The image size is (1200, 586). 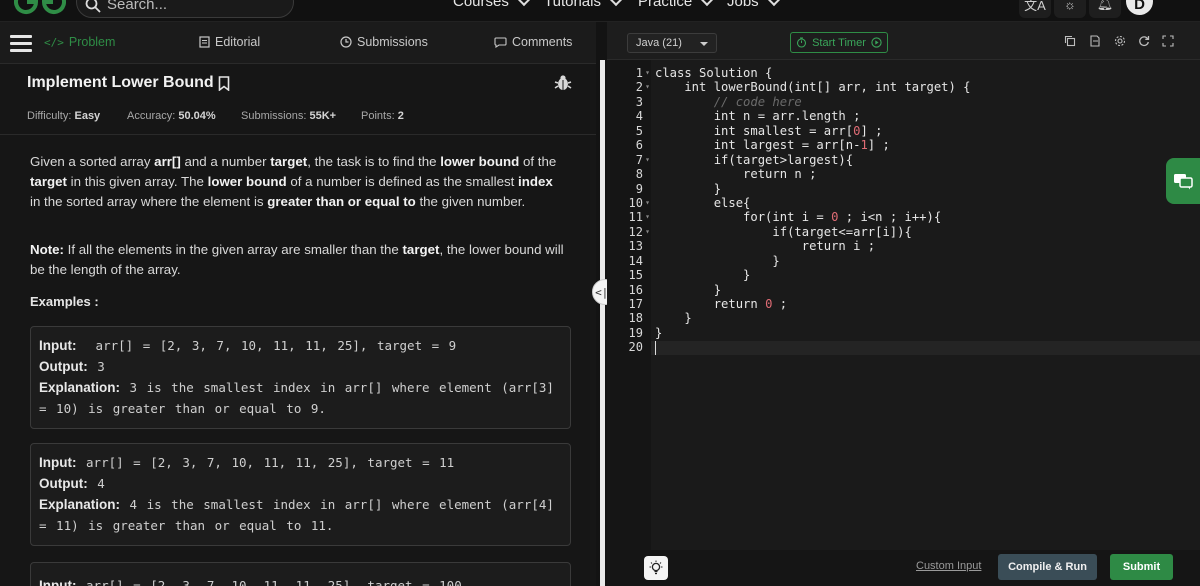 What do you see at coordinates (298, 134) in the screenshot?
I see `divider` at bounding box center [298, 134].